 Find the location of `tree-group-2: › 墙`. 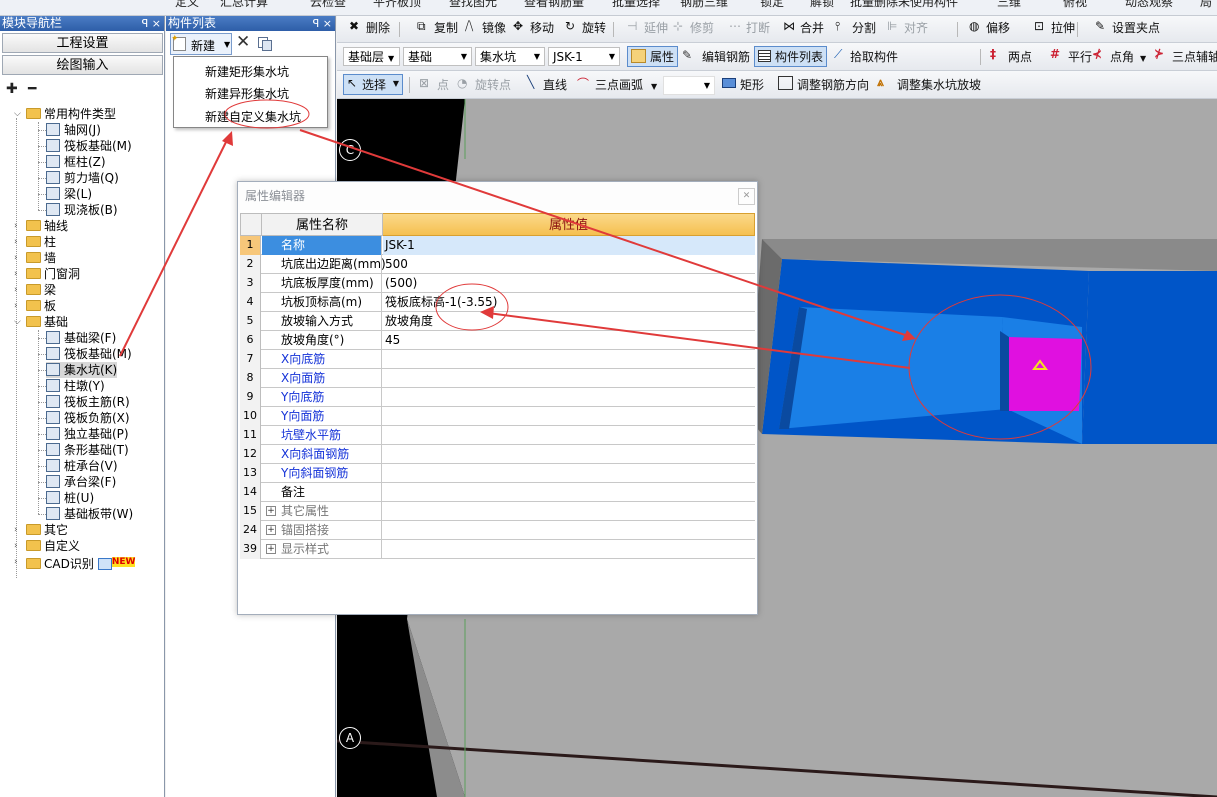

tree-group-2: › 墙 is located at coordinates (35, 258).